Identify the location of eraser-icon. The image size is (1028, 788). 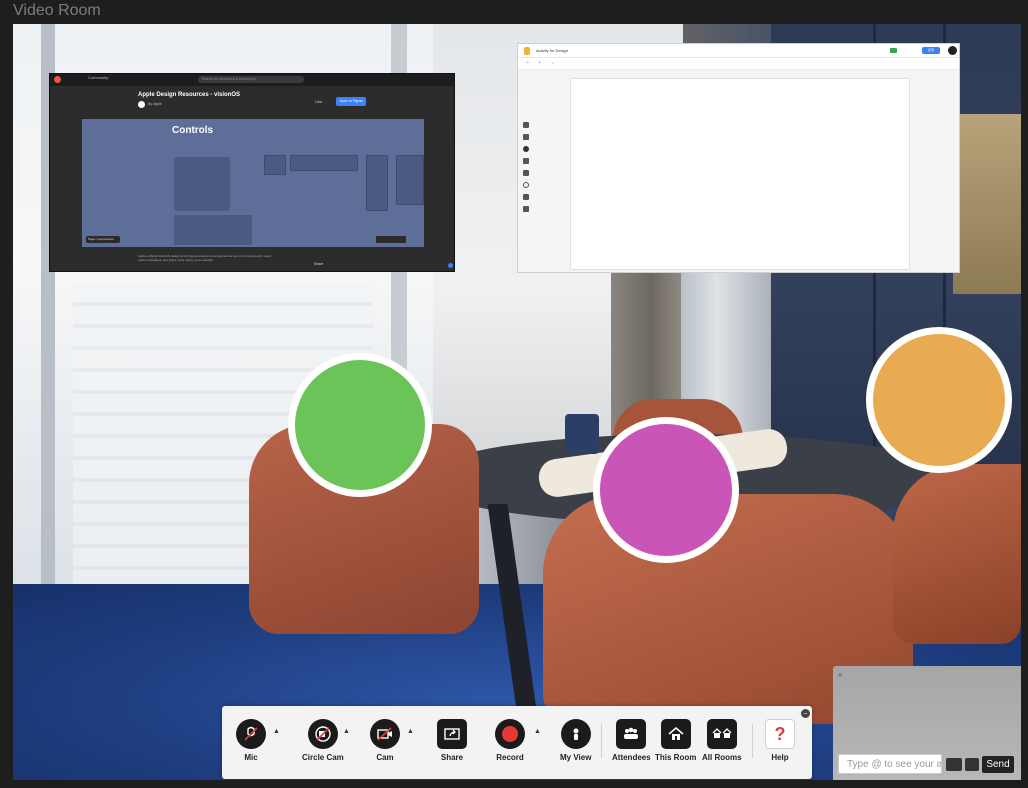
(526, 137).